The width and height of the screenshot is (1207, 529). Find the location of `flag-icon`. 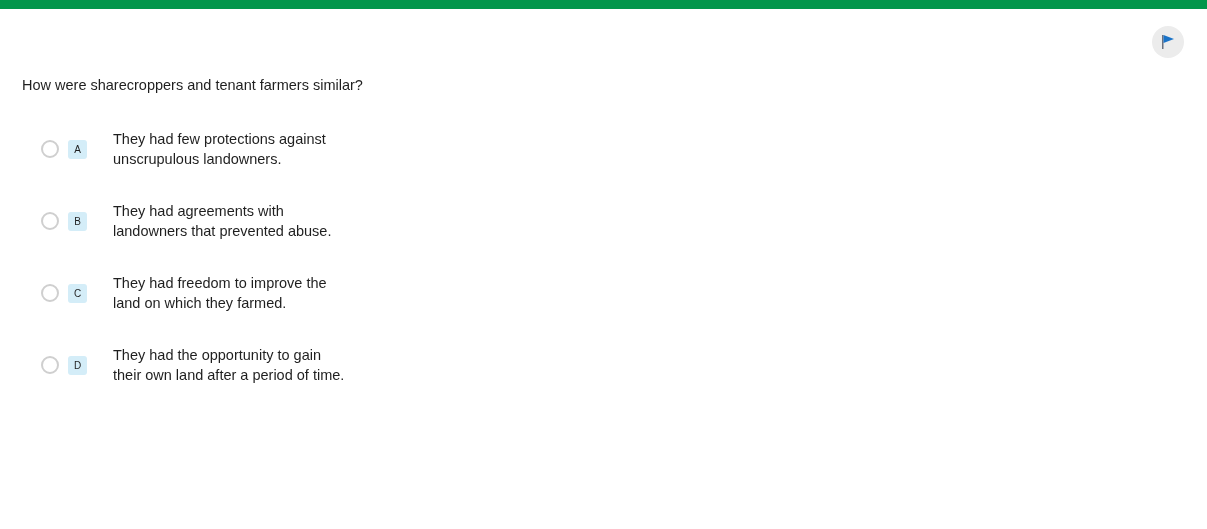

flag-icon is located at coordinates (1168, 42).